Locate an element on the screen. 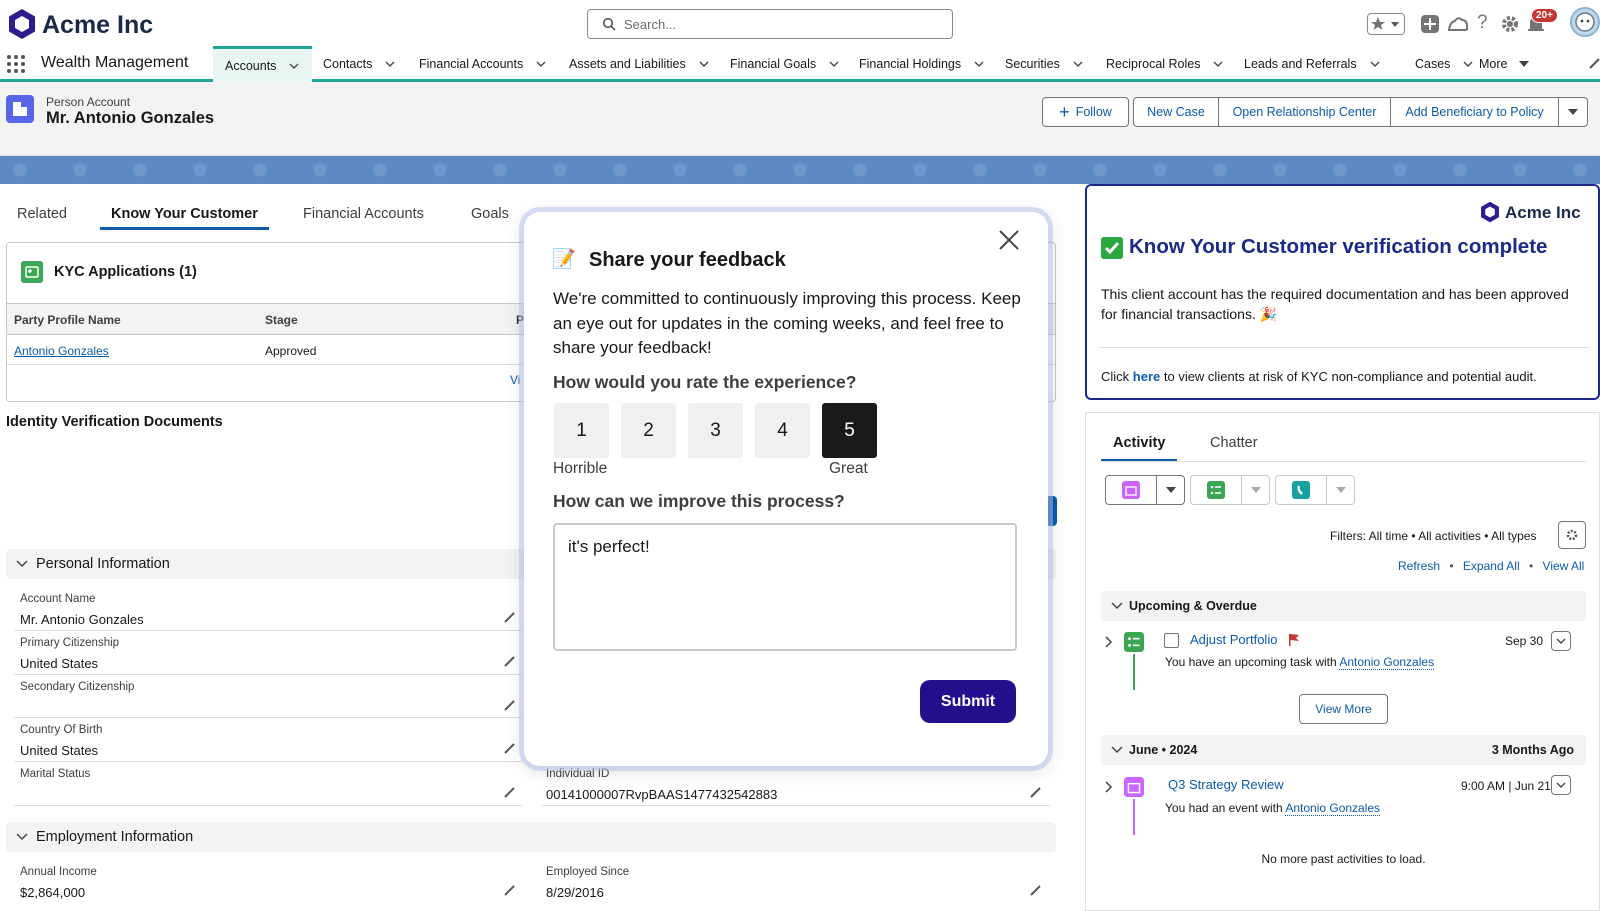  edit-nav-icon is located at coordinates (1594, 63).